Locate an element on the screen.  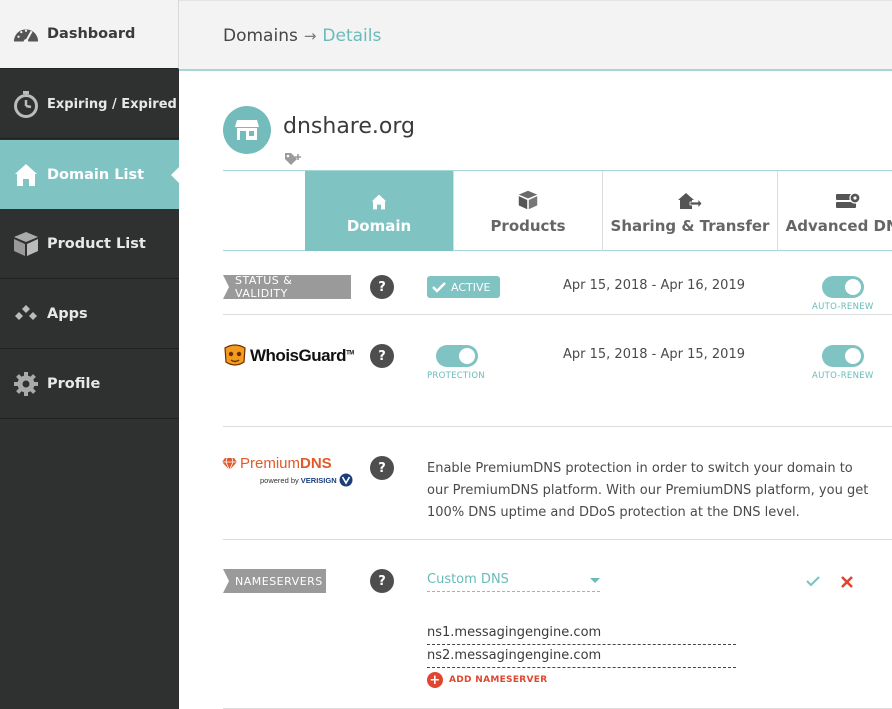
sidebar-item-dashboard: Dashboard is located at coordinates (89, 34).